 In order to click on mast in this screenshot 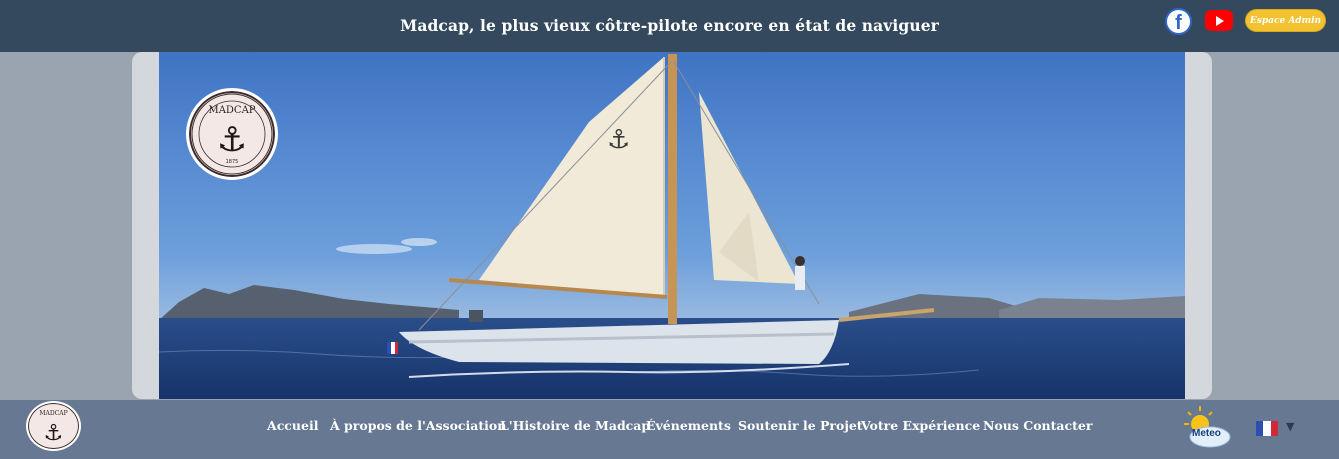, I will do `click(672, 189)`.